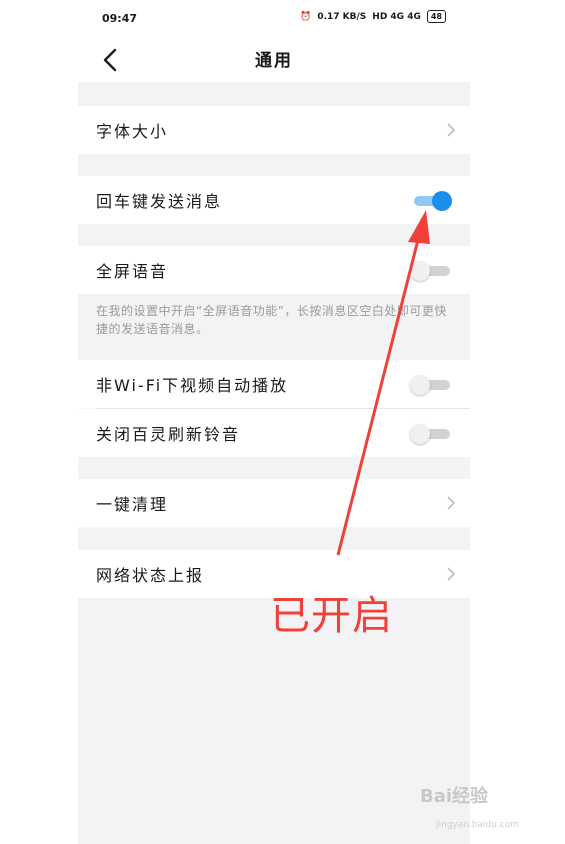 The height and width of the screenshot is (844, 565). What do you see at coordinates (132, 131) in the screenshot?
I see `font-size-label: 字体大小` at bounding box center [132, 131].